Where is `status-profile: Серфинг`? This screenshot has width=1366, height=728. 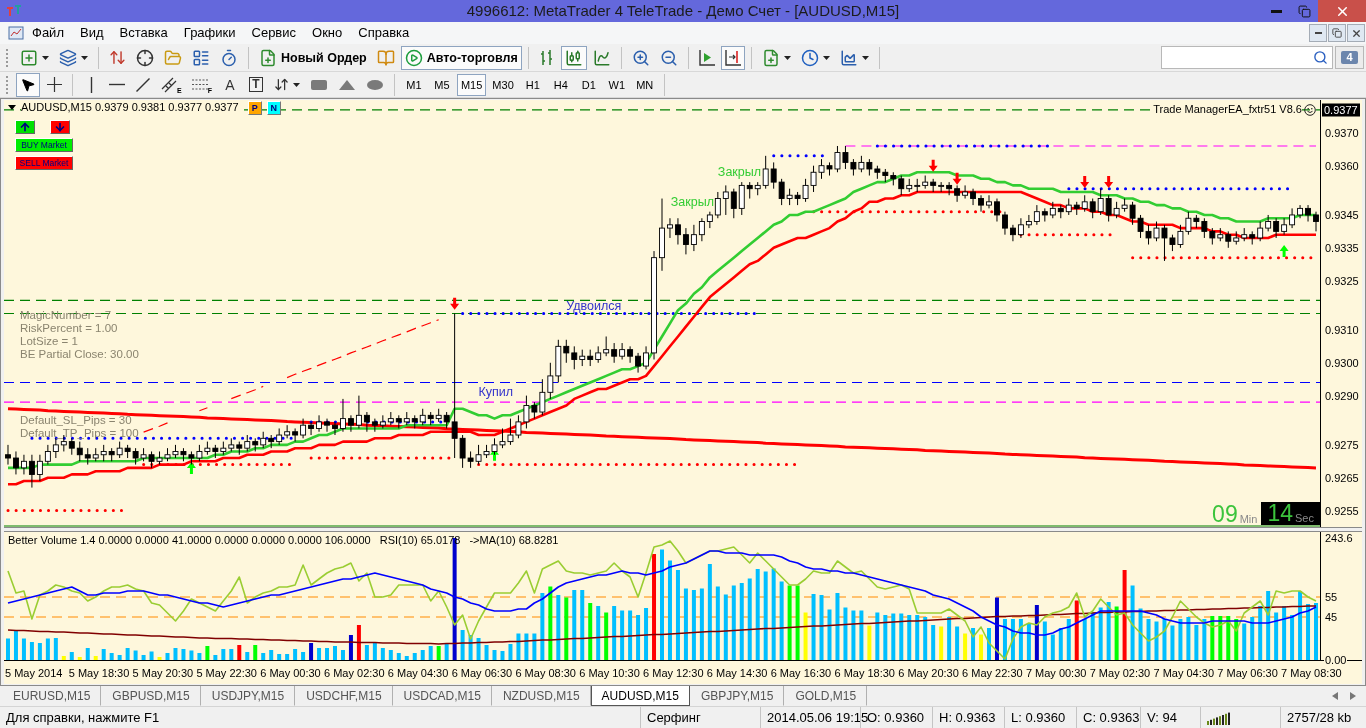 status-profile: Серфинг is located at coordinates (674, 717).